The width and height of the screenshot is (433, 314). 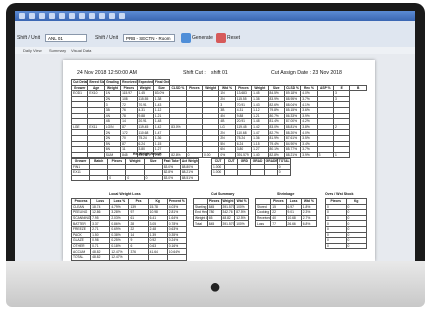 I want to click on tab-visual-data: Visual Data, so click(x=81, y=50).